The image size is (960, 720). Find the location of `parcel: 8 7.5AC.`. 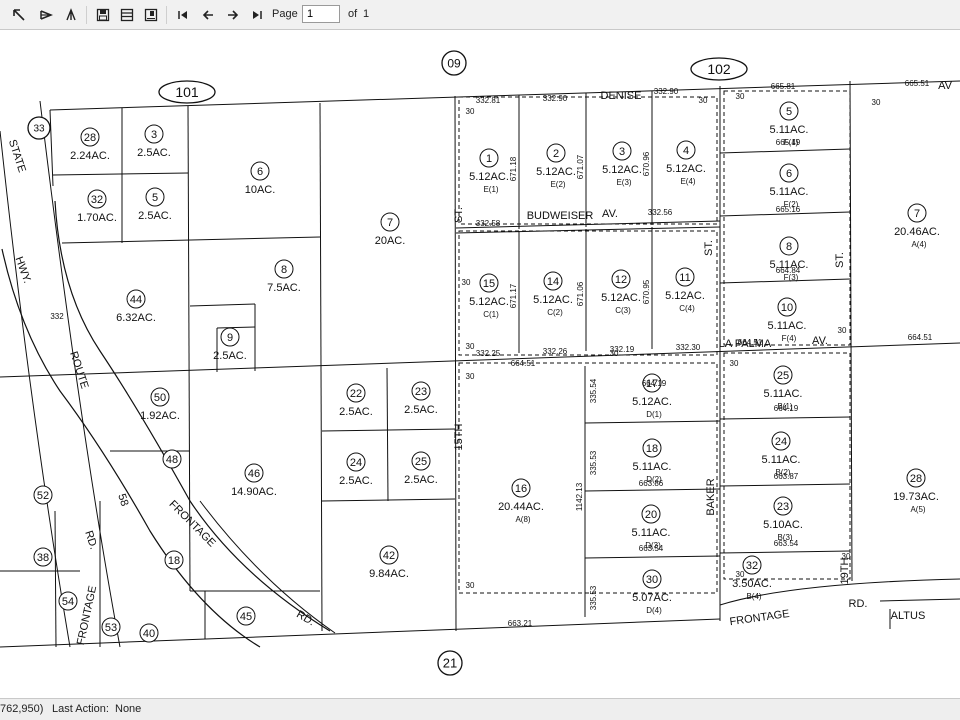

parcel: 8 7.5AC. is located at coordinates (284, 276).